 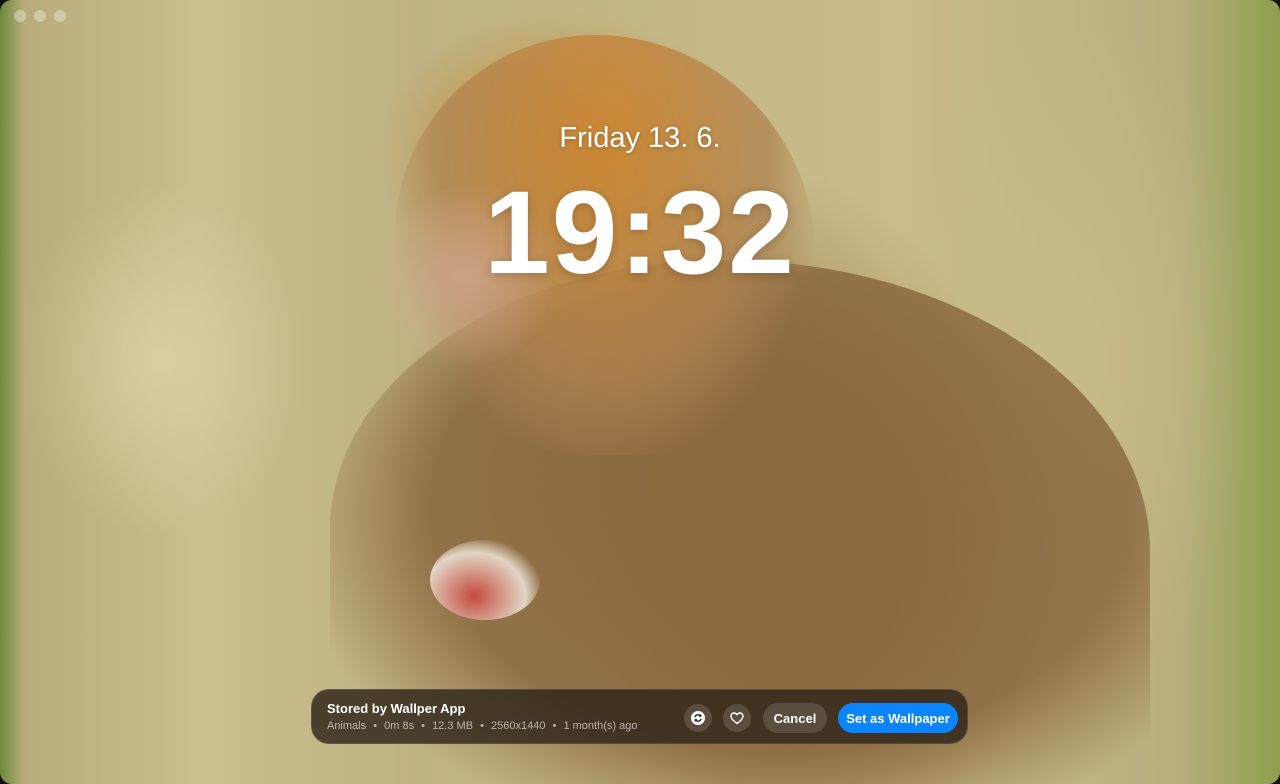 What do you see at coordinates (347, 726) in the screenshot?
I see `meta-category: Animals` at bounding box center [347, 726].